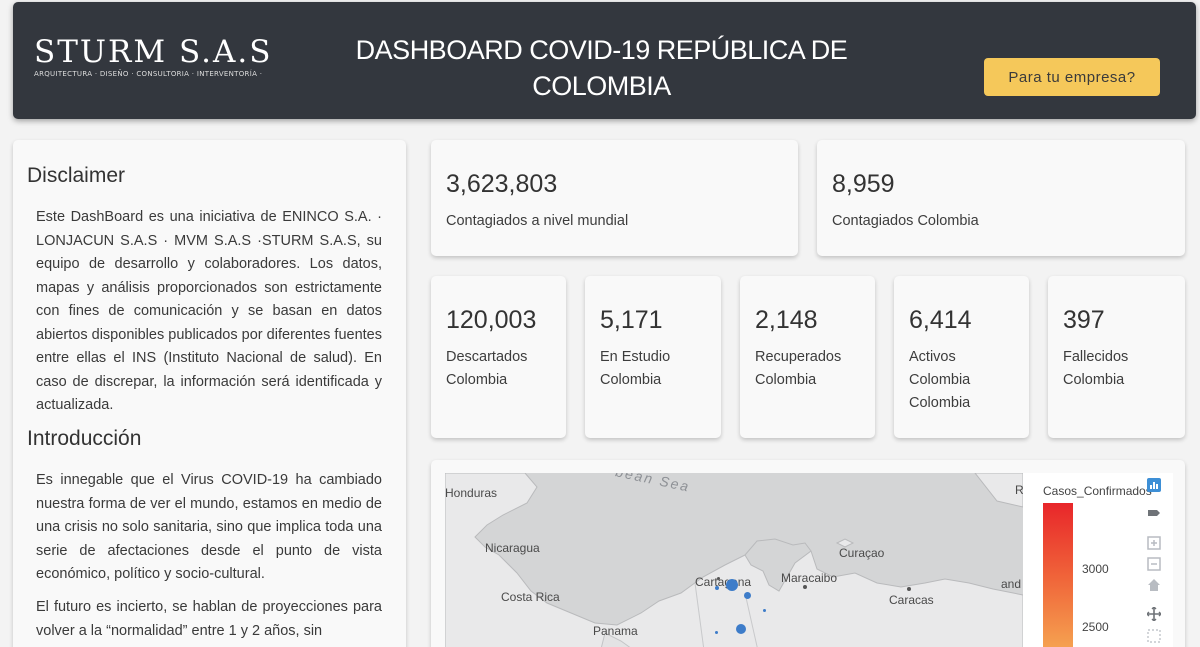 Image resolution: width=1200 pixels, height=647 pixels. Describe the element at coordinates (1154, 543) in the screenshot. I see `zoom-in-icon` at that location.